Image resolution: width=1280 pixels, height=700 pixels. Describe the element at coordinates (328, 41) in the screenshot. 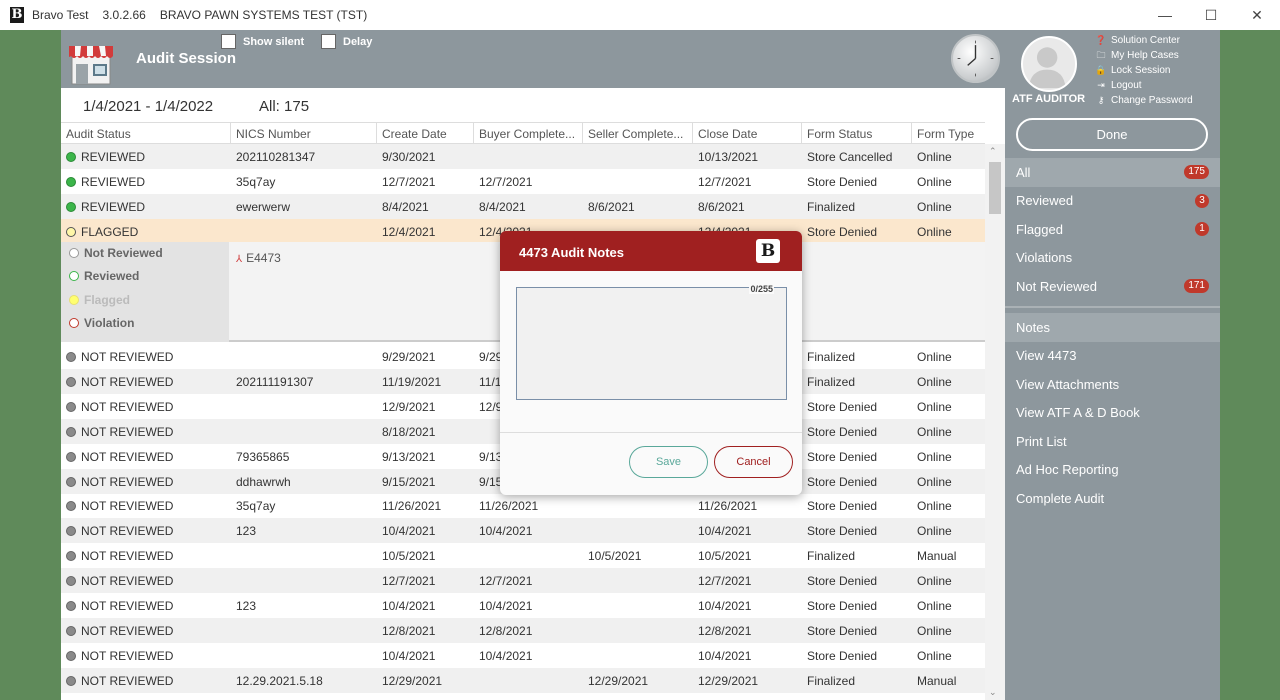

I see `delay-box` at that location.